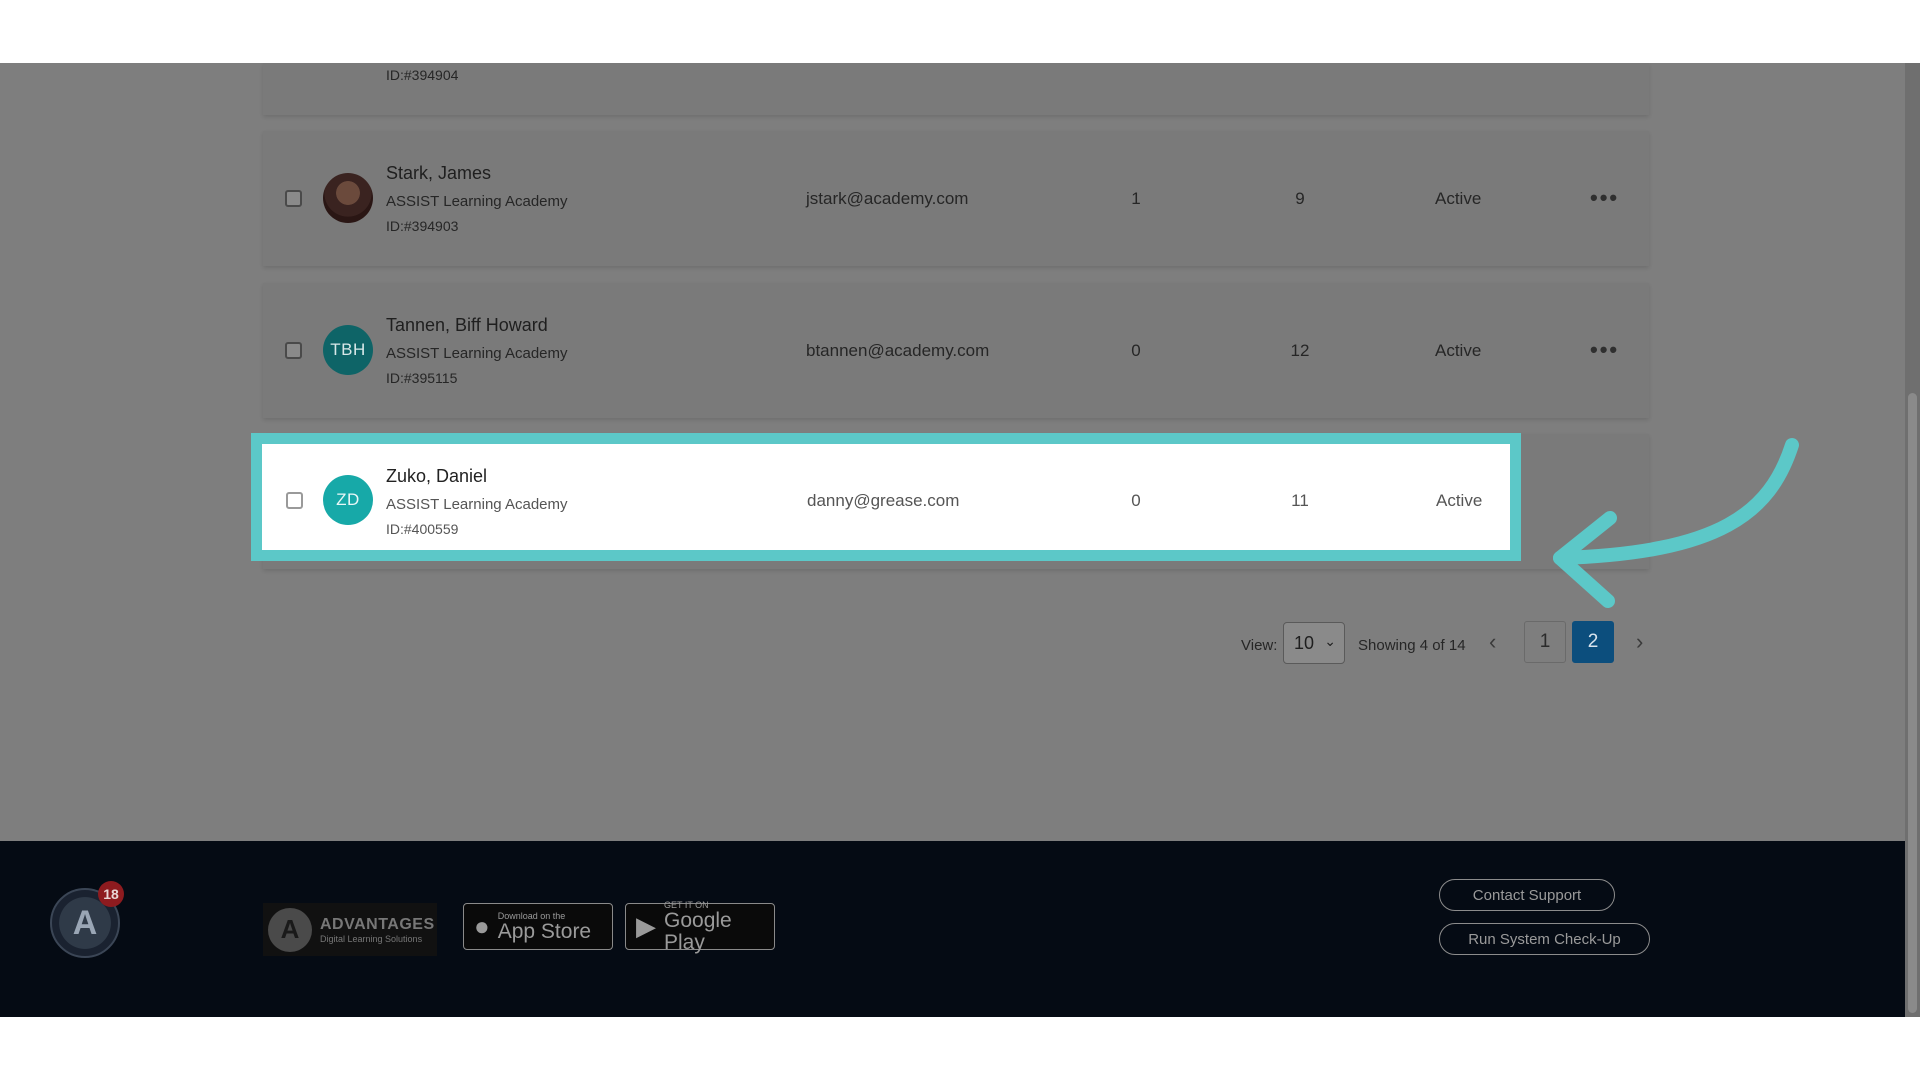 This screenshot has width=1920, height=1080. I want to click on contact-support-button: Contact Support, so click(1527, 895).